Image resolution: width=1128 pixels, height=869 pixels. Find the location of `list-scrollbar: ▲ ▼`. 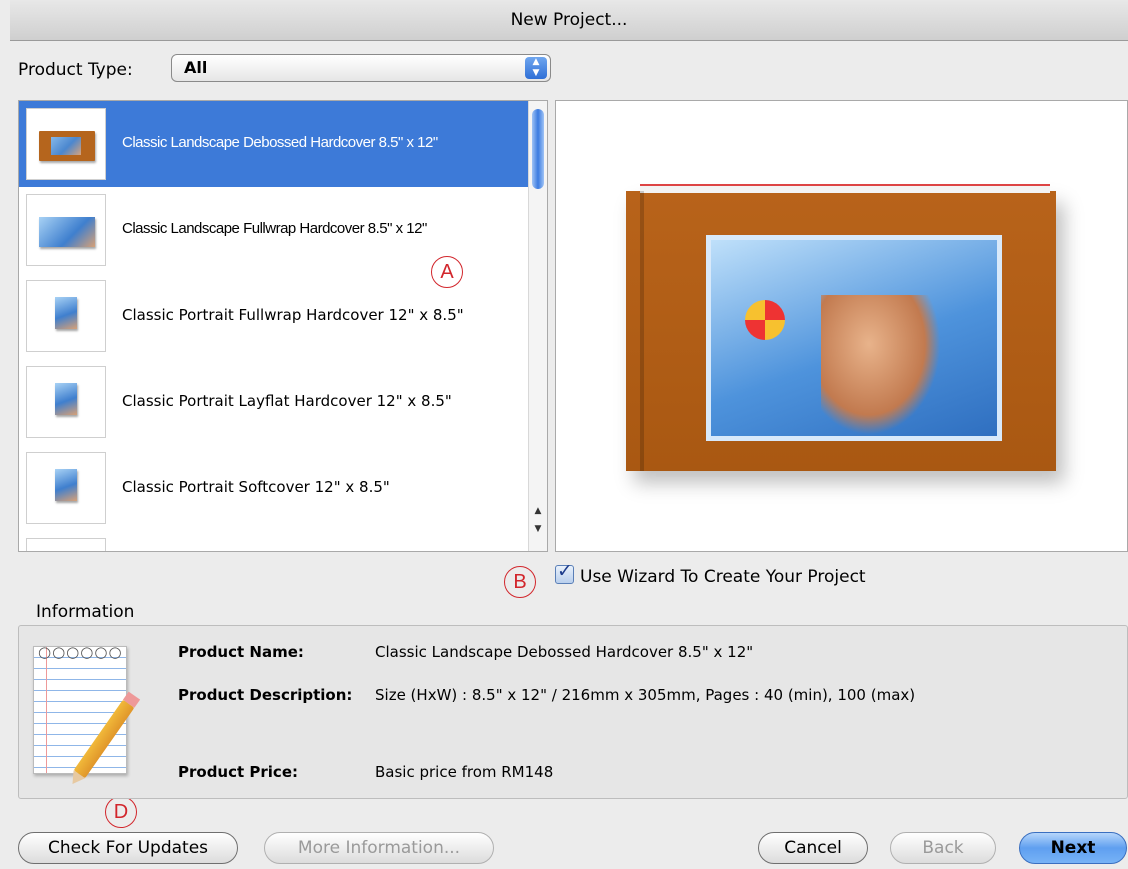

list-scrollbar: ▲ ▼ is located at coordinates (537, 326).